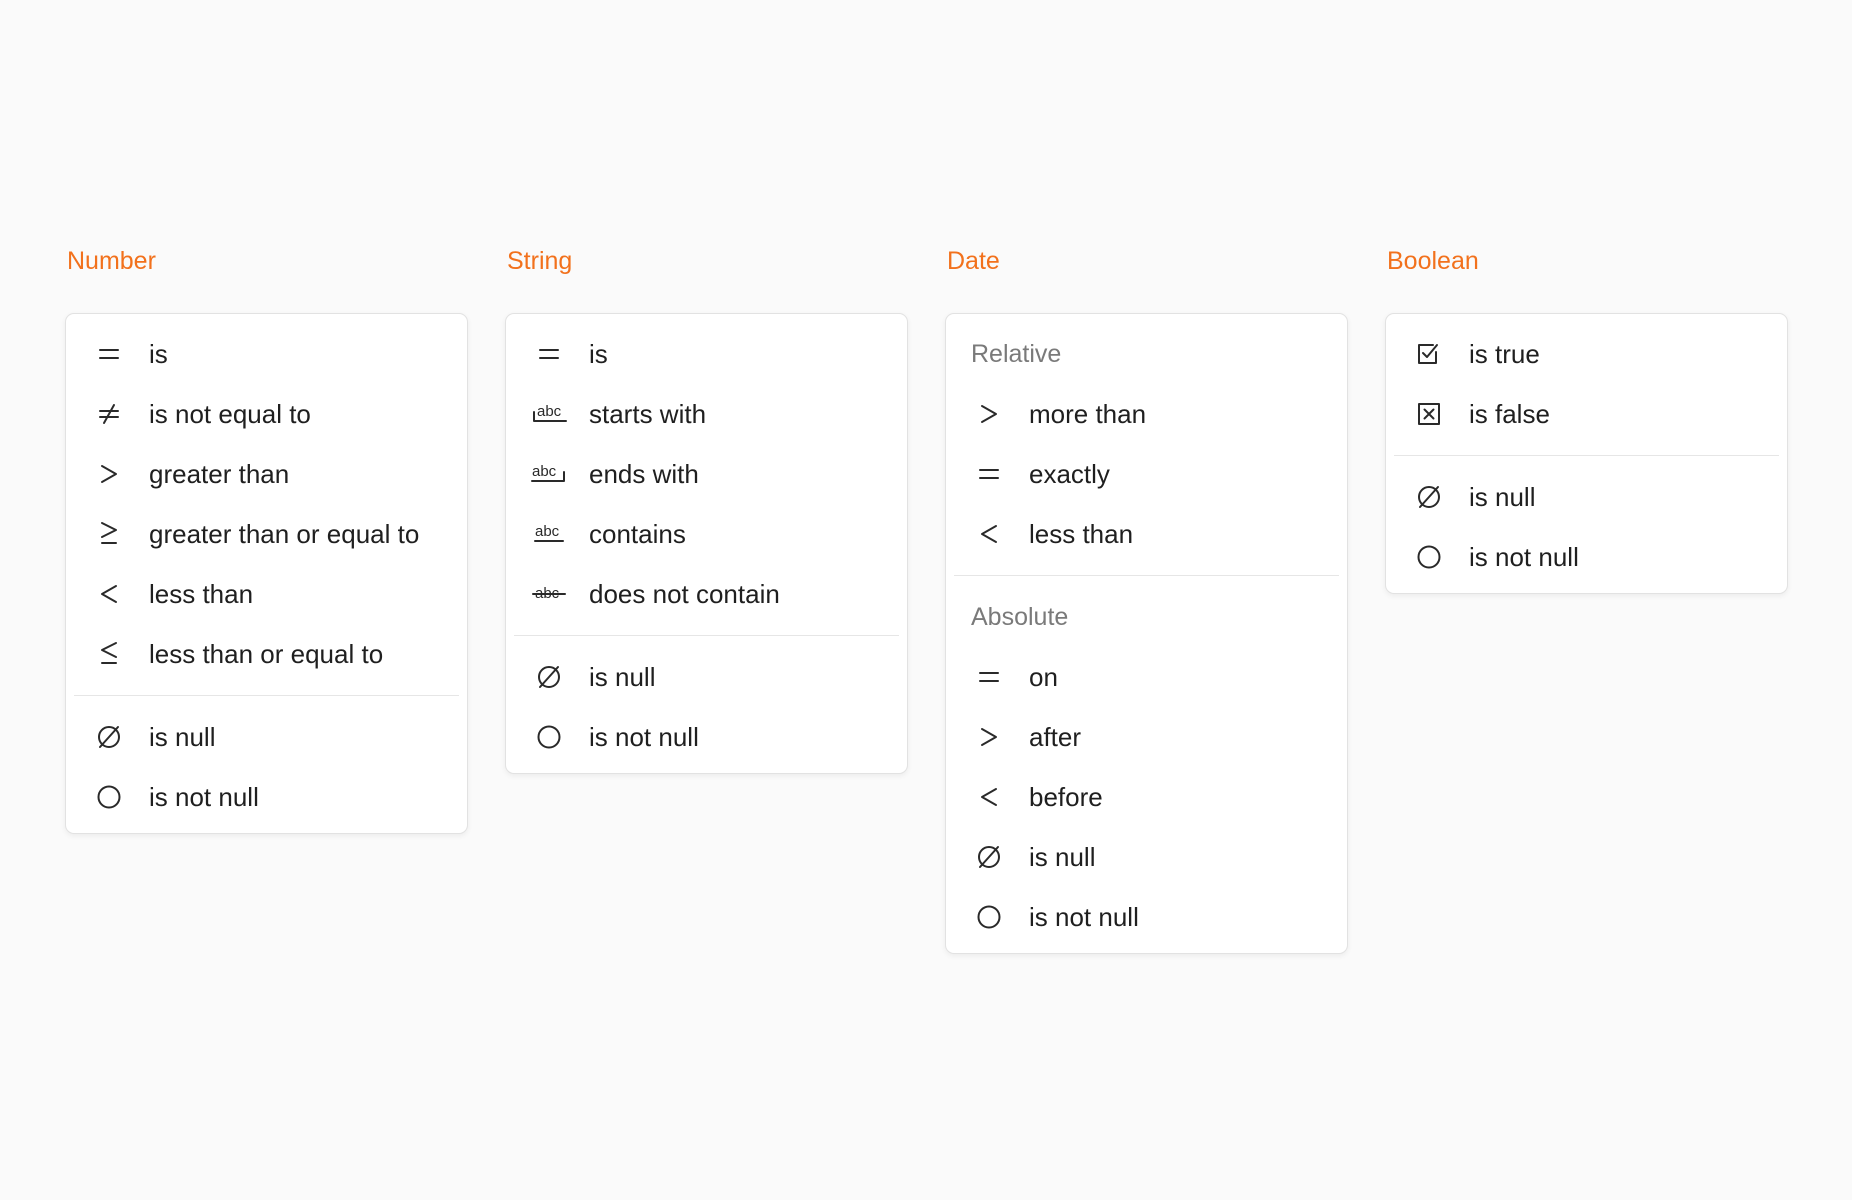 This screenshot has height=1200, width=1852. Describe the element at coordinates (1055, 736) in the screenshot. I see `menu-item-label: after` at that location.